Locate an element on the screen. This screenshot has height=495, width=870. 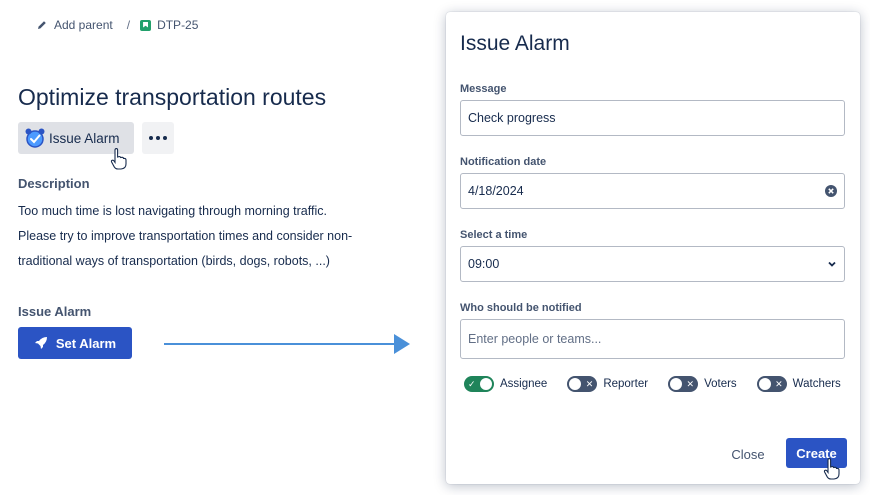
notification-date-value: 4/18/2024 is located at coordinates (496, 191).